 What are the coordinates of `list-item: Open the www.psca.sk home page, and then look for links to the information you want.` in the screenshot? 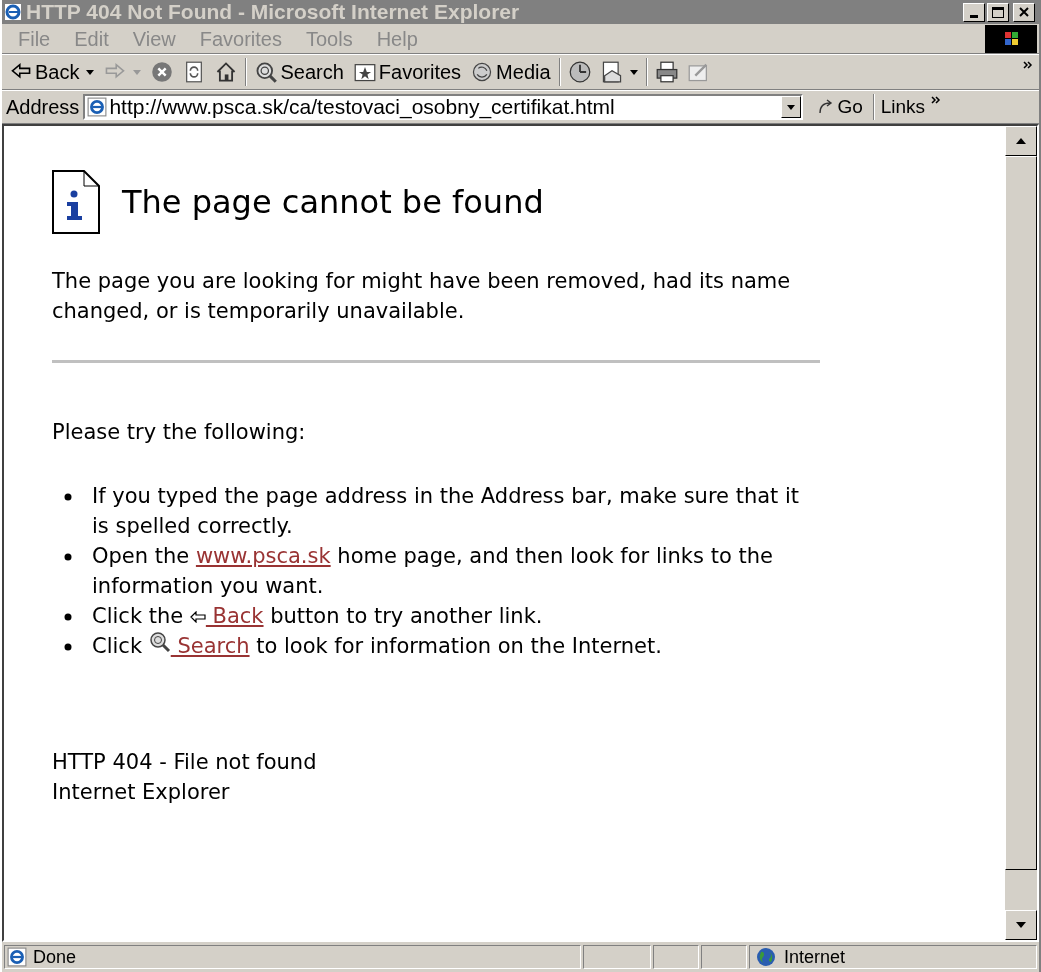 It's located at (433, 571).